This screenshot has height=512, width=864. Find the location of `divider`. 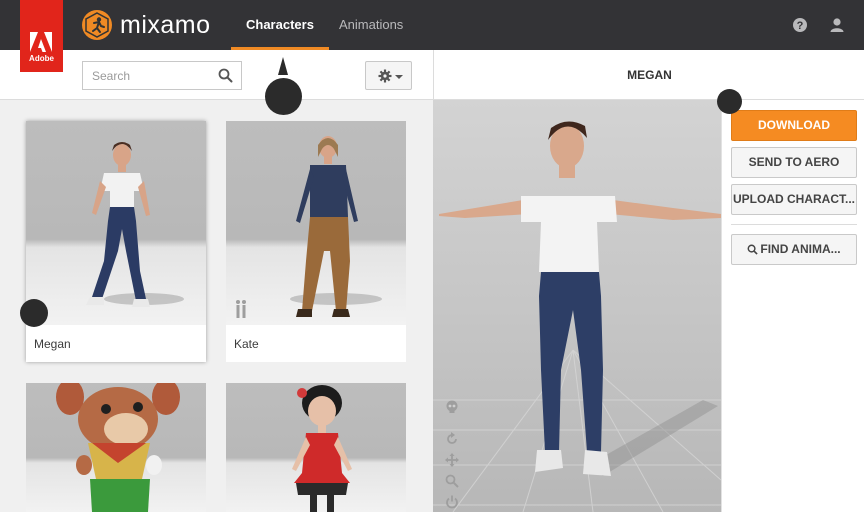

divider is located at coordinates (794, 224).